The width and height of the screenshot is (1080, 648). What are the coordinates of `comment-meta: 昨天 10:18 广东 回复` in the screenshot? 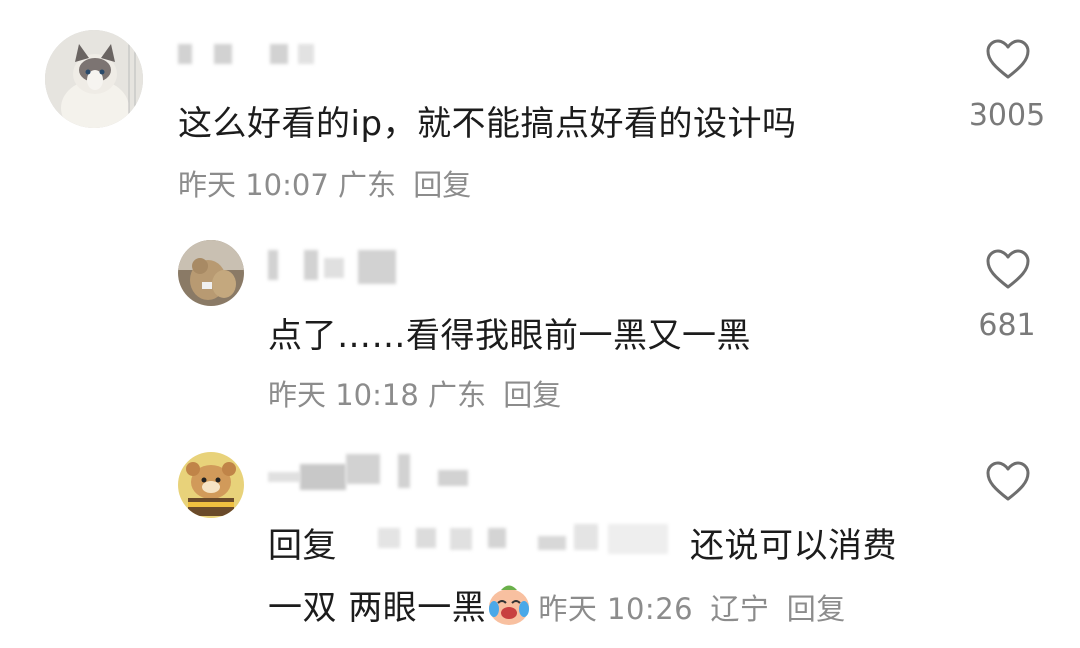 It's located at (414, 393).